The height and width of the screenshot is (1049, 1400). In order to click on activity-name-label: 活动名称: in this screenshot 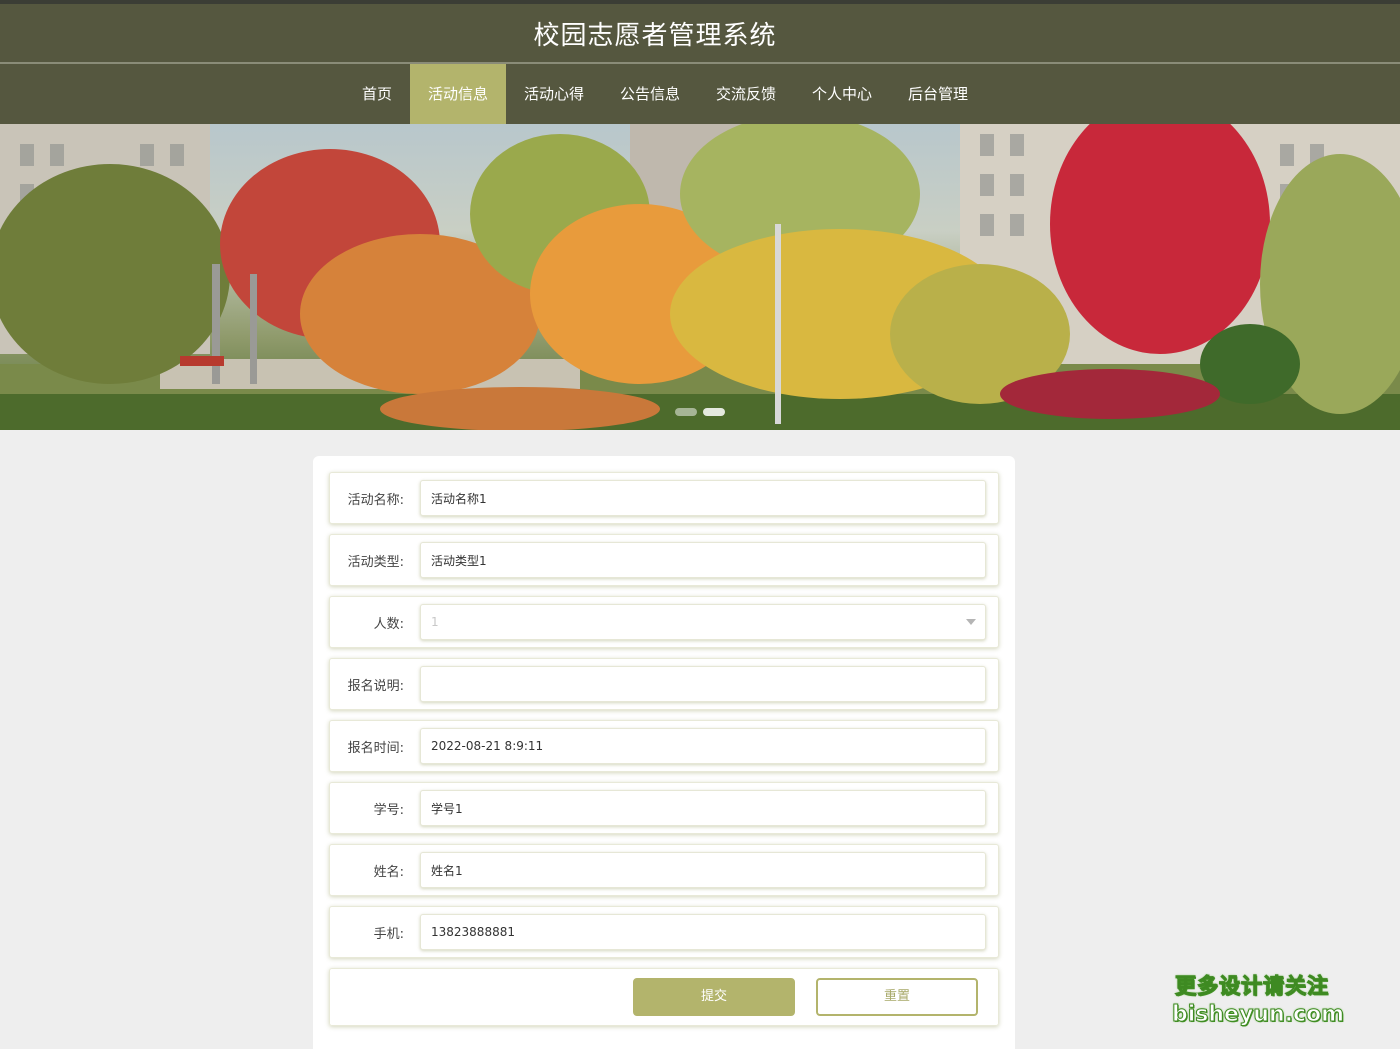, I will do `click(375, 500)`.